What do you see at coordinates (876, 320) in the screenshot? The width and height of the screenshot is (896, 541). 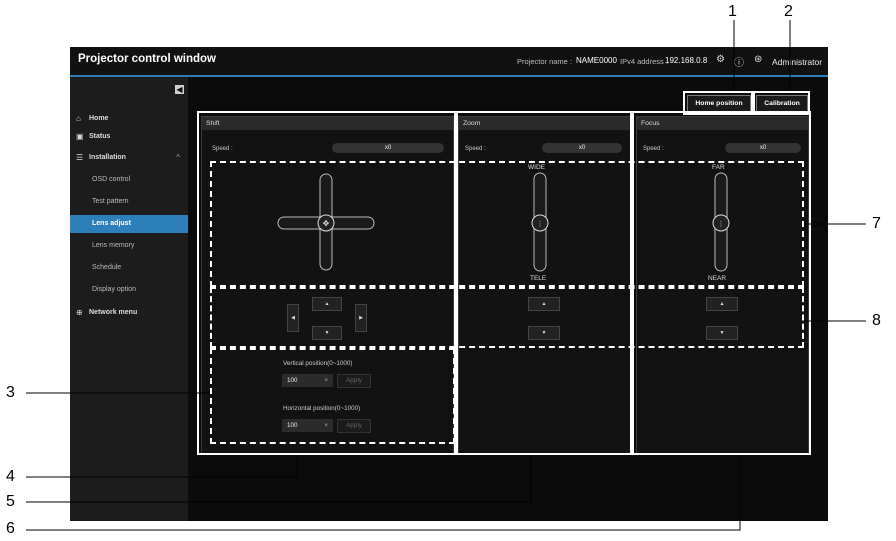 I see `callout-number-8: 8` at bounding box center [876, 320].